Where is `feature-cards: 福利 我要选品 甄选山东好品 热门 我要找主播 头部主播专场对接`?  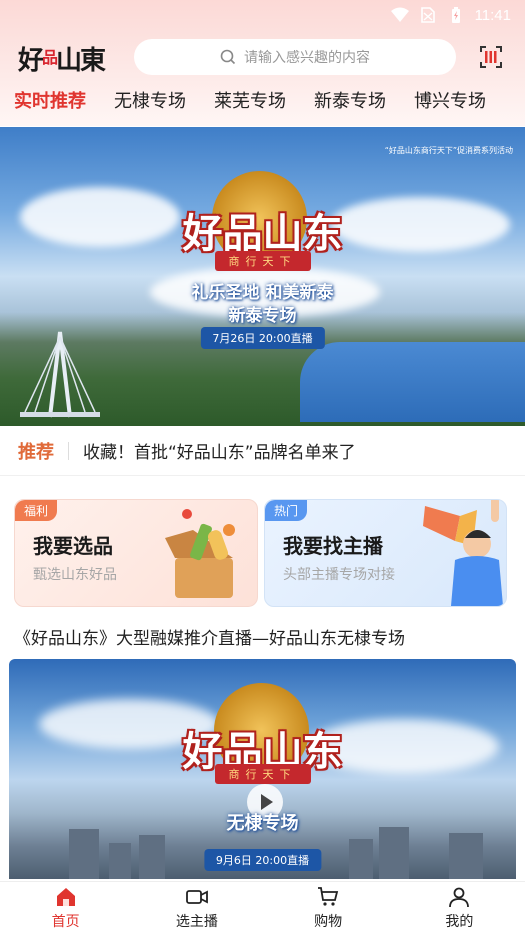
feature-cards: 福利 我要选品 甄选山东好品 热门 我要找主播 头部主播专场对接 is located at coordinates (262, 553).